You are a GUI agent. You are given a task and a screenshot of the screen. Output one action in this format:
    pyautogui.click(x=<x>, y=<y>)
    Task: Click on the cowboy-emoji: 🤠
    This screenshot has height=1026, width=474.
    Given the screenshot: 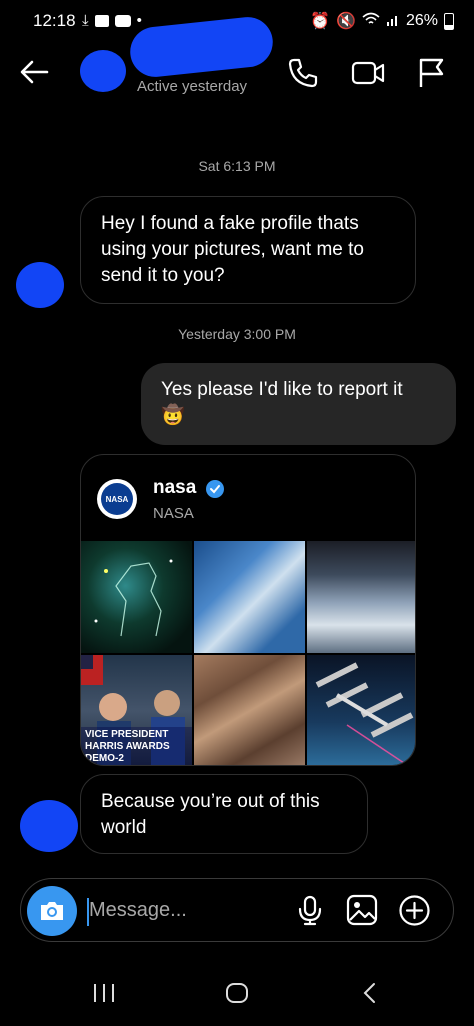 What is the action you would take?
    pyautogui.click(x=173, y=415)
    